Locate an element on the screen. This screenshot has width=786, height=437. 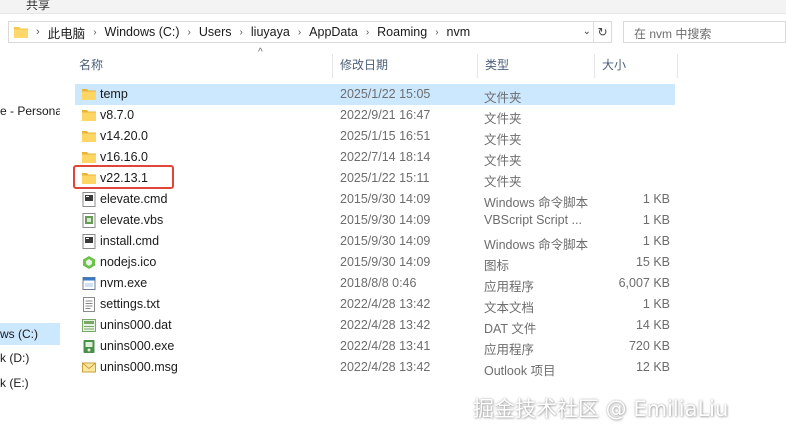
file-name: unins000.exe is located at coordinates (137, 346).